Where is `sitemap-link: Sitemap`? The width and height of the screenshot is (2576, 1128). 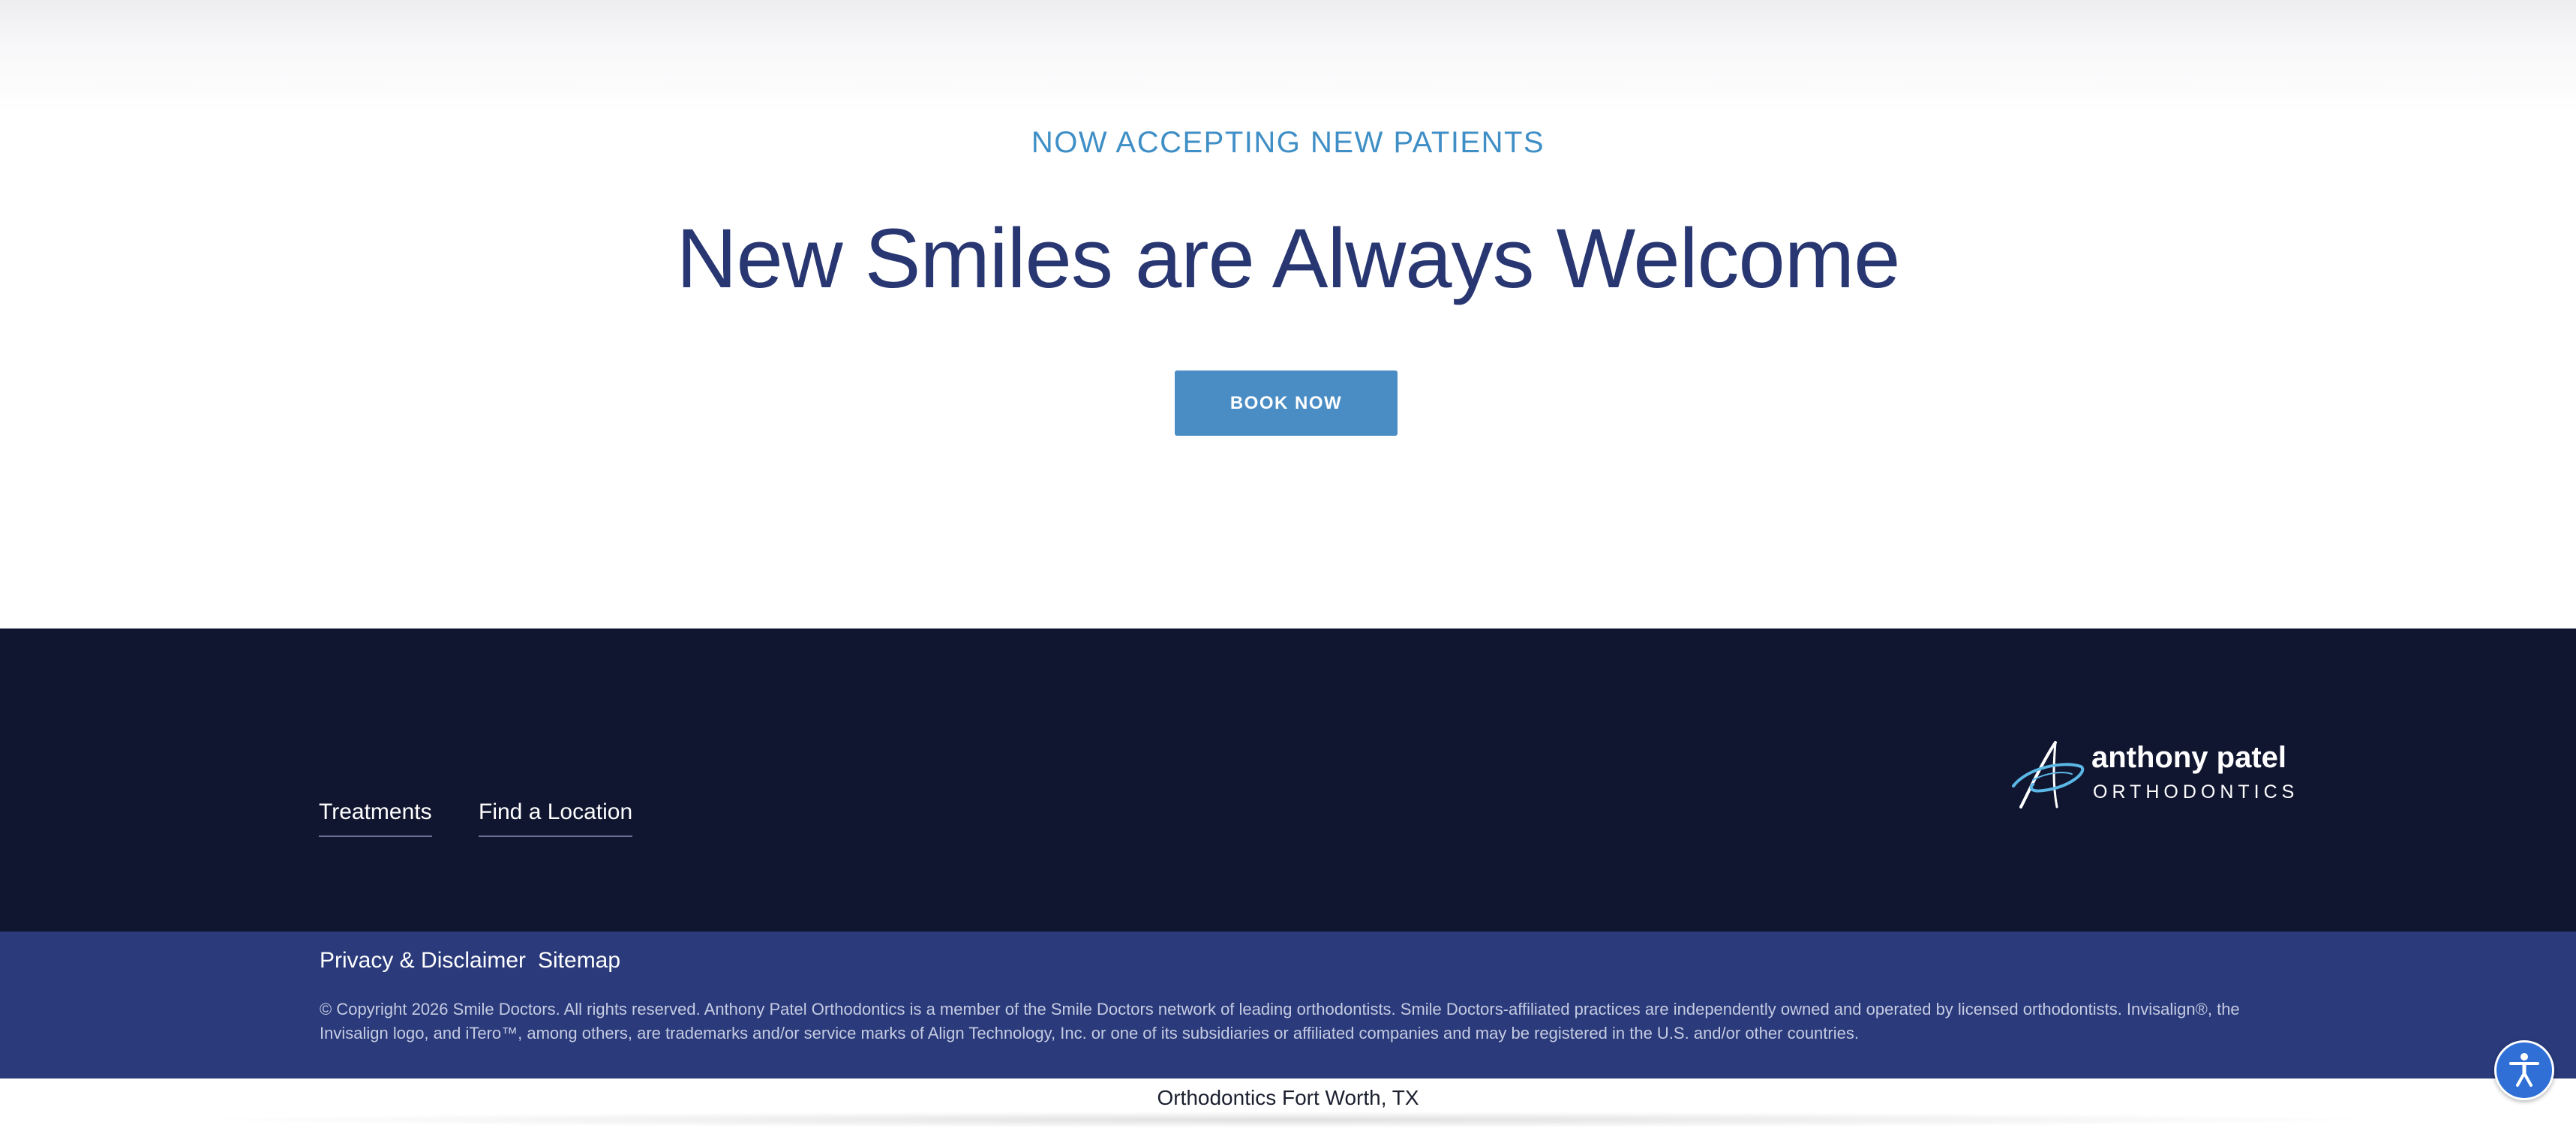 sitemap-link: Sitemap is located at coordinates (579, 961).